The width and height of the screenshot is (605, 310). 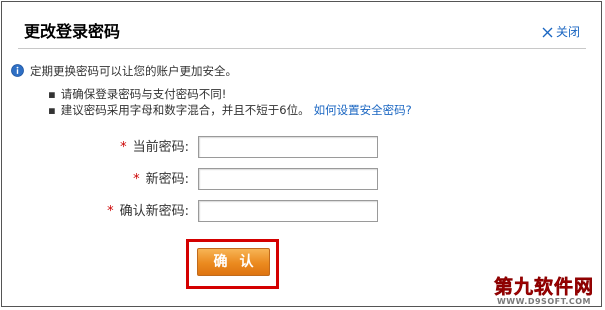 What do you see at coordinates (233, 262) in the screenshot?
I see `confirm-button: 确认` at bounding box center [233, 262].